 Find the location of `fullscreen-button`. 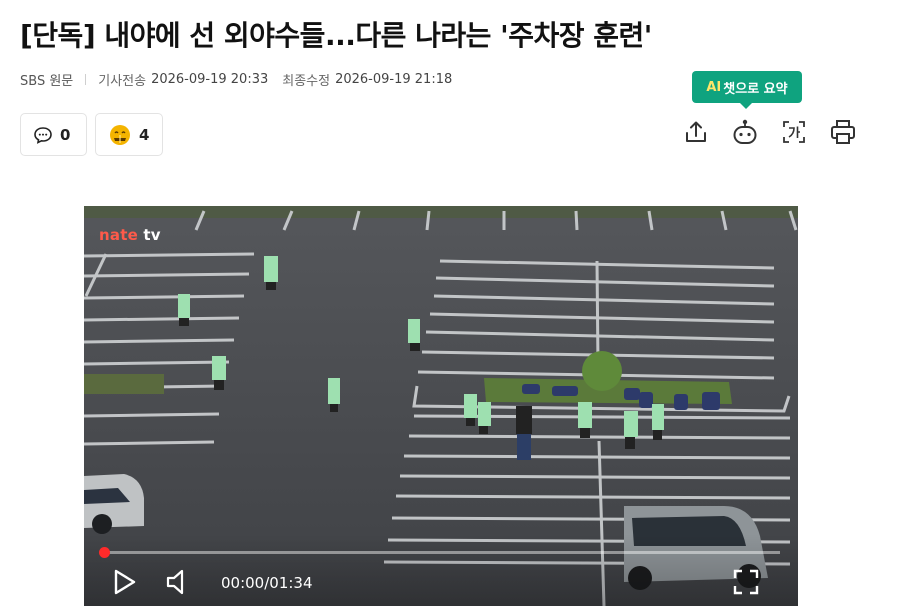

fullscreen-button is located at coordinates (746, 582).